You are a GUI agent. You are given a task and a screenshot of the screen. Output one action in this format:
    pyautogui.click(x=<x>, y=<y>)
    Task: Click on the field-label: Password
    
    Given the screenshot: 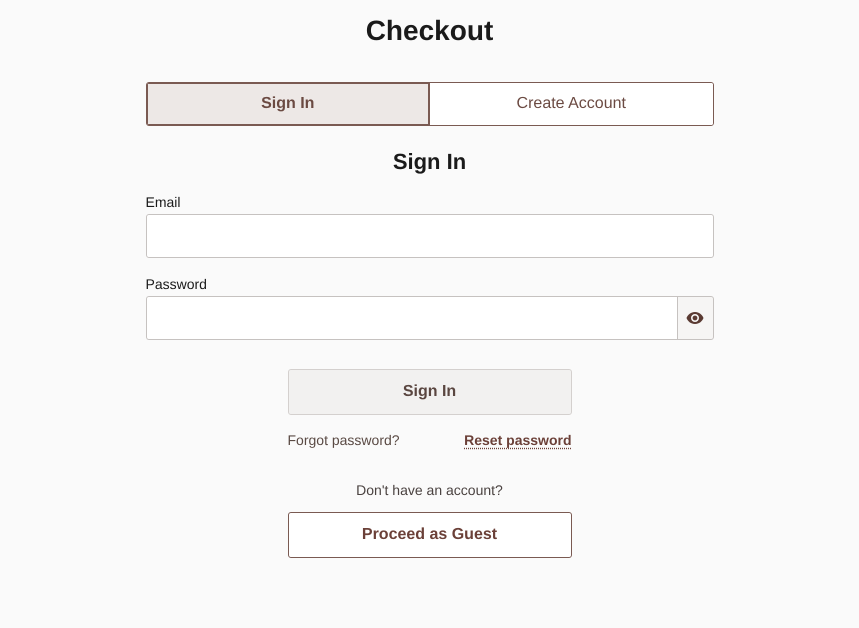 What is the action you would take?
    pyautogui.click(x=177, y=284)
    